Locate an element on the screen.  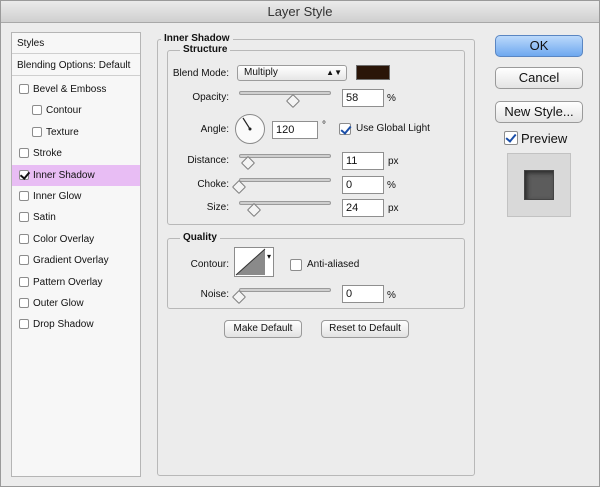
style-item-label: Stroke is located at coordinates (47, 153).